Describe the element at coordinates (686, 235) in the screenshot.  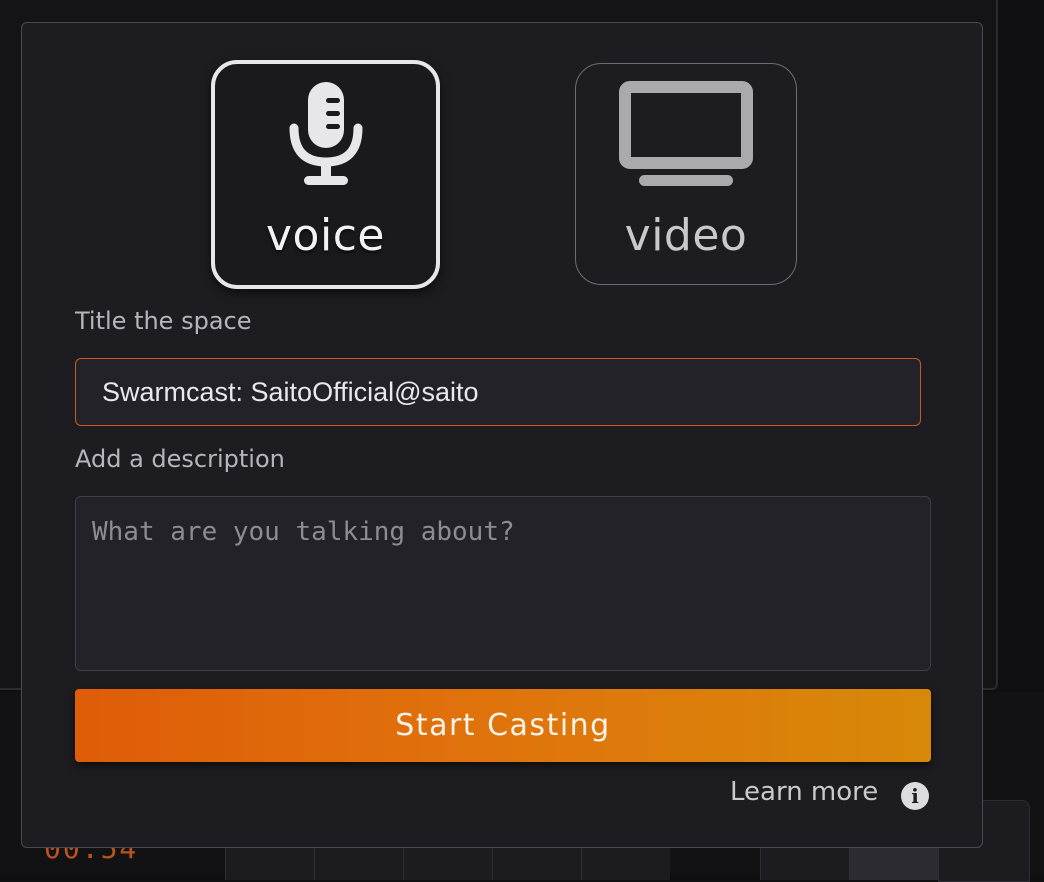
I see `video-mode-label: video` at that location.